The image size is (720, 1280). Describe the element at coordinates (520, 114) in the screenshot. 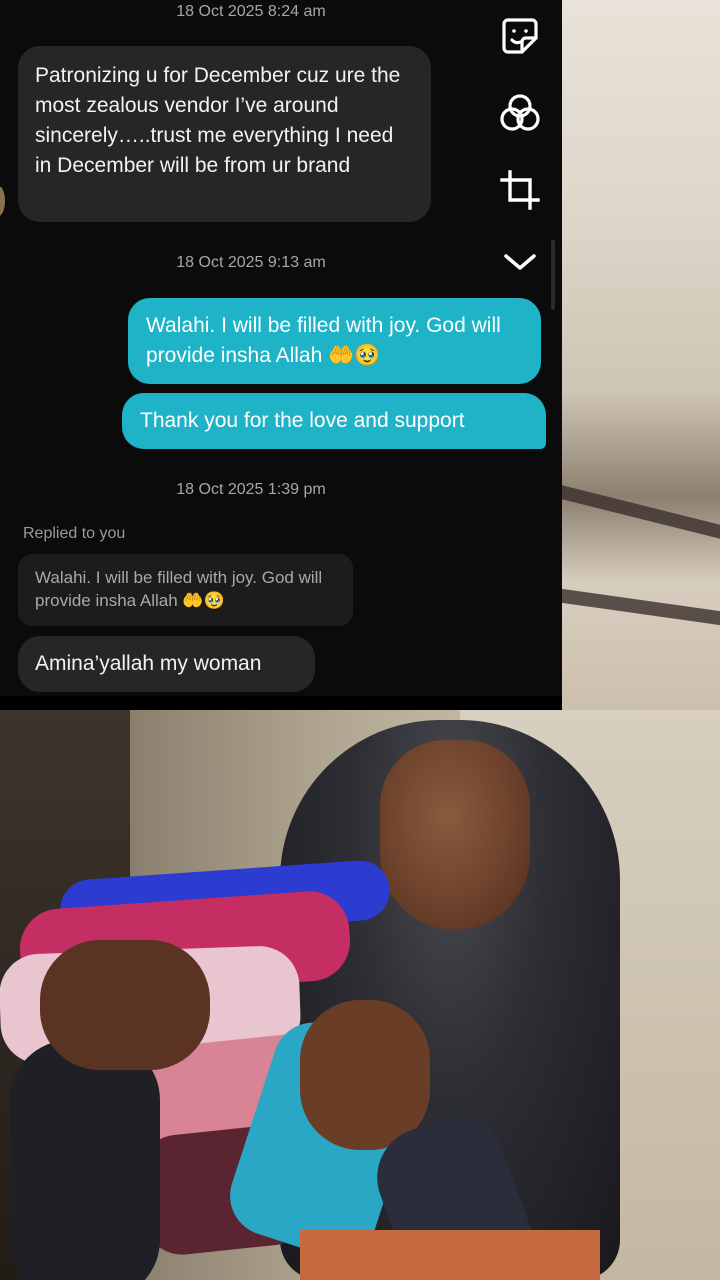

I see `color-filter-icon` at that location.